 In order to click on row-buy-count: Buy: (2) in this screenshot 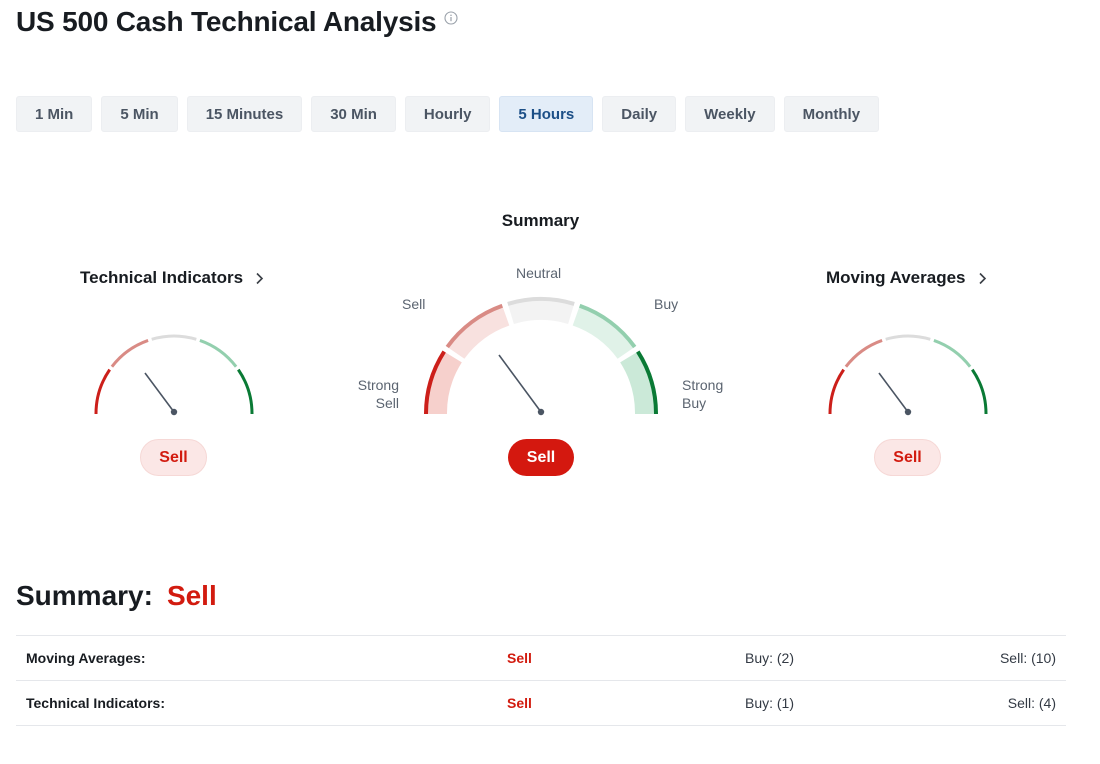, I will do `click(769, 658)`.